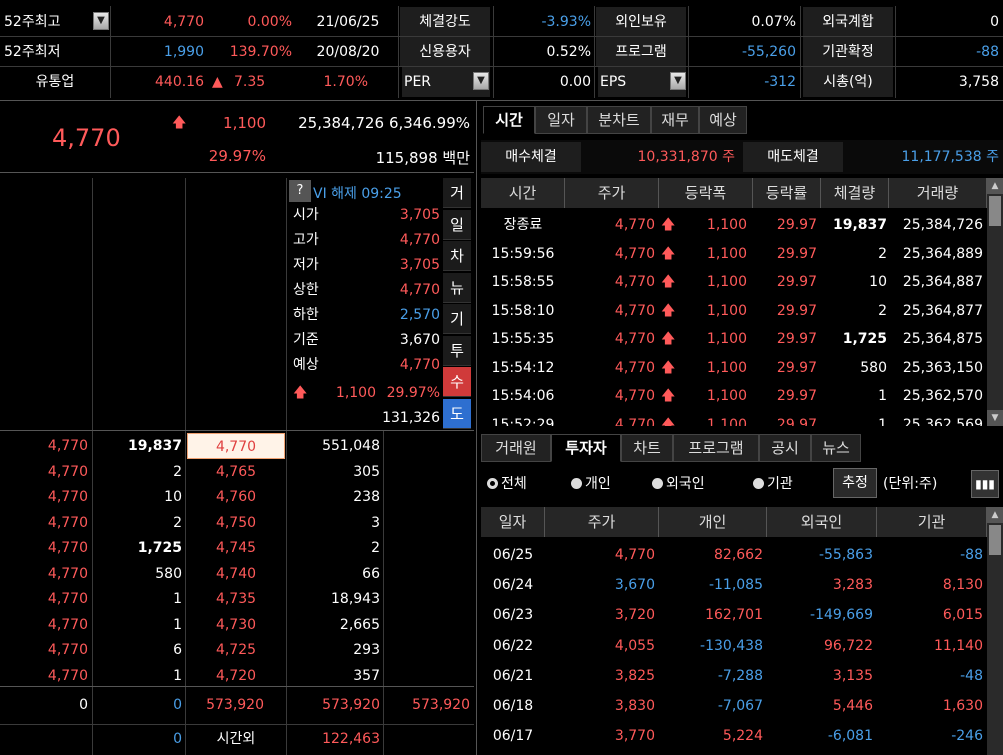 This screenshot has width=1003, height=755. I want to click on investor-header: 주가, so click(602, 522).